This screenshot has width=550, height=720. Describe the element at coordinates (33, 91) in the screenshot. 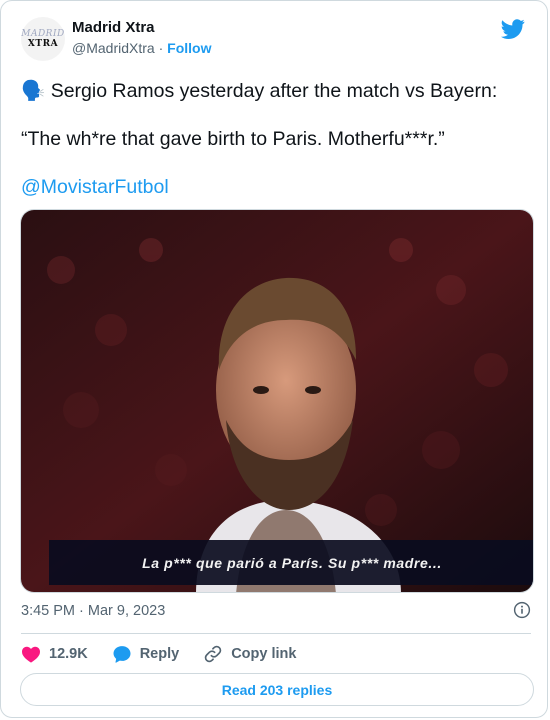

I see `speaking-head-emoji: 🗣️` at that location.